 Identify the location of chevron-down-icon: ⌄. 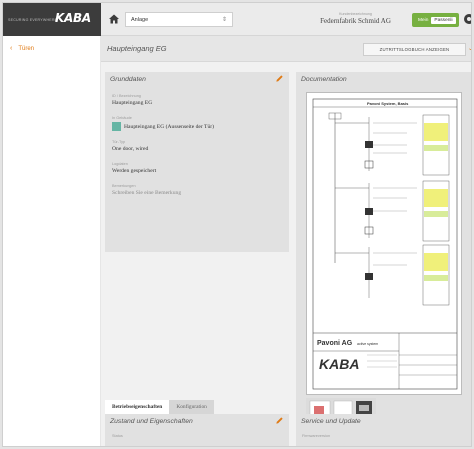
(469, 48).